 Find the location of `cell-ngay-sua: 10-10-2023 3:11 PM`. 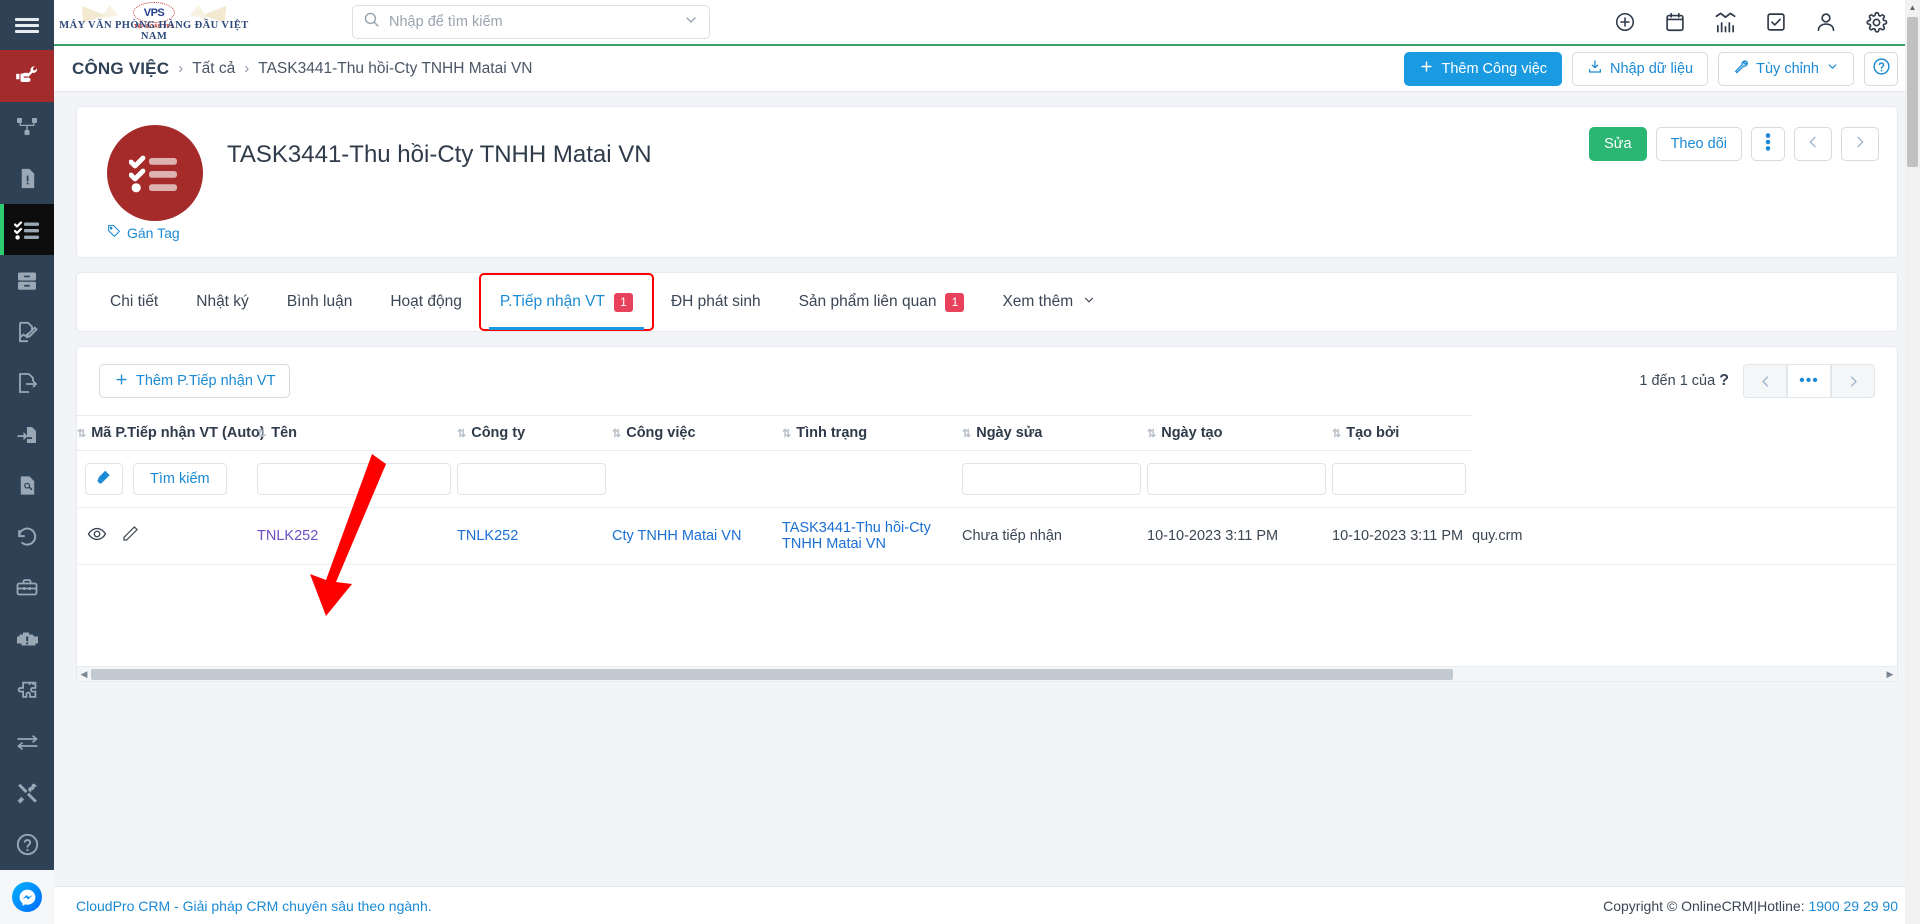

cell-ngay-sua: 10-10-2023 3:11 PM is located at coordinates (1239, 536).